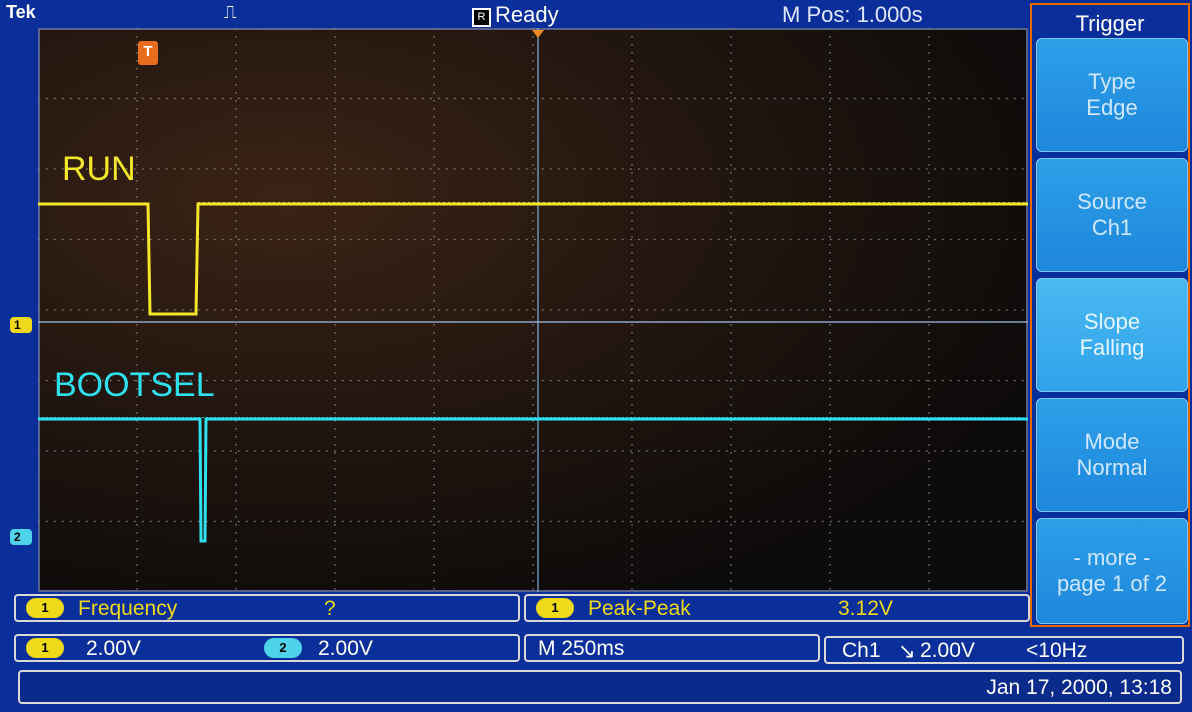 The image size is (1192, 712). I want to click on trigger-slope-button: Slope Falling, so click(1112, 335).